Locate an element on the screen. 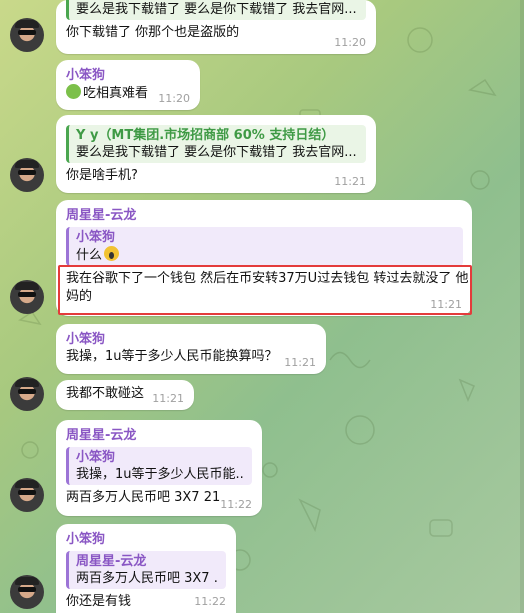 The width and height of the screenshot is (524, 613). quote-sender: 周星星-云龙 is located at coordinates (111, 561).